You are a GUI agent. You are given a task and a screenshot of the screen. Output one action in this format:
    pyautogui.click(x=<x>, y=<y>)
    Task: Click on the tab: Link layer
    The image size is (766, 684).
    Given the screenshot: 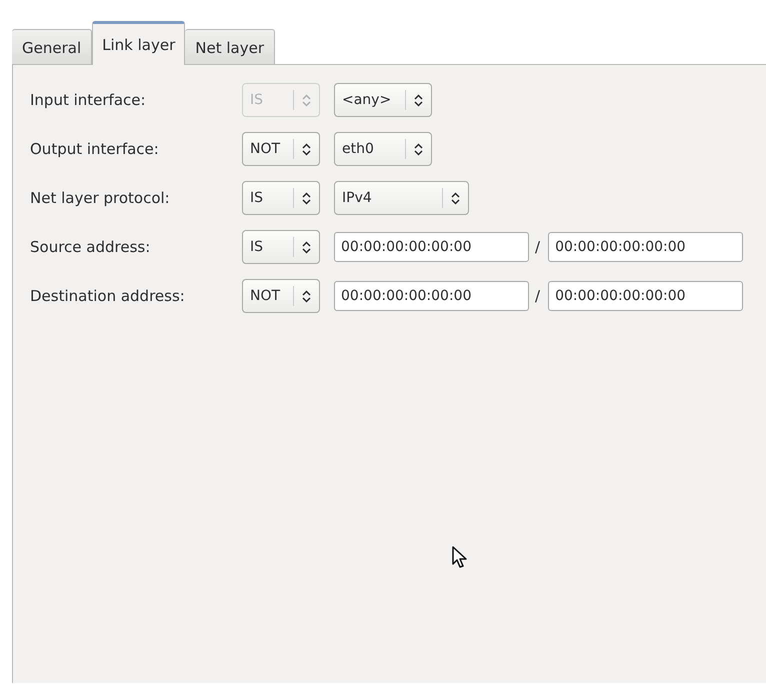 What is the action you would take?
    pyautogui.click(x=139, y=43)
    